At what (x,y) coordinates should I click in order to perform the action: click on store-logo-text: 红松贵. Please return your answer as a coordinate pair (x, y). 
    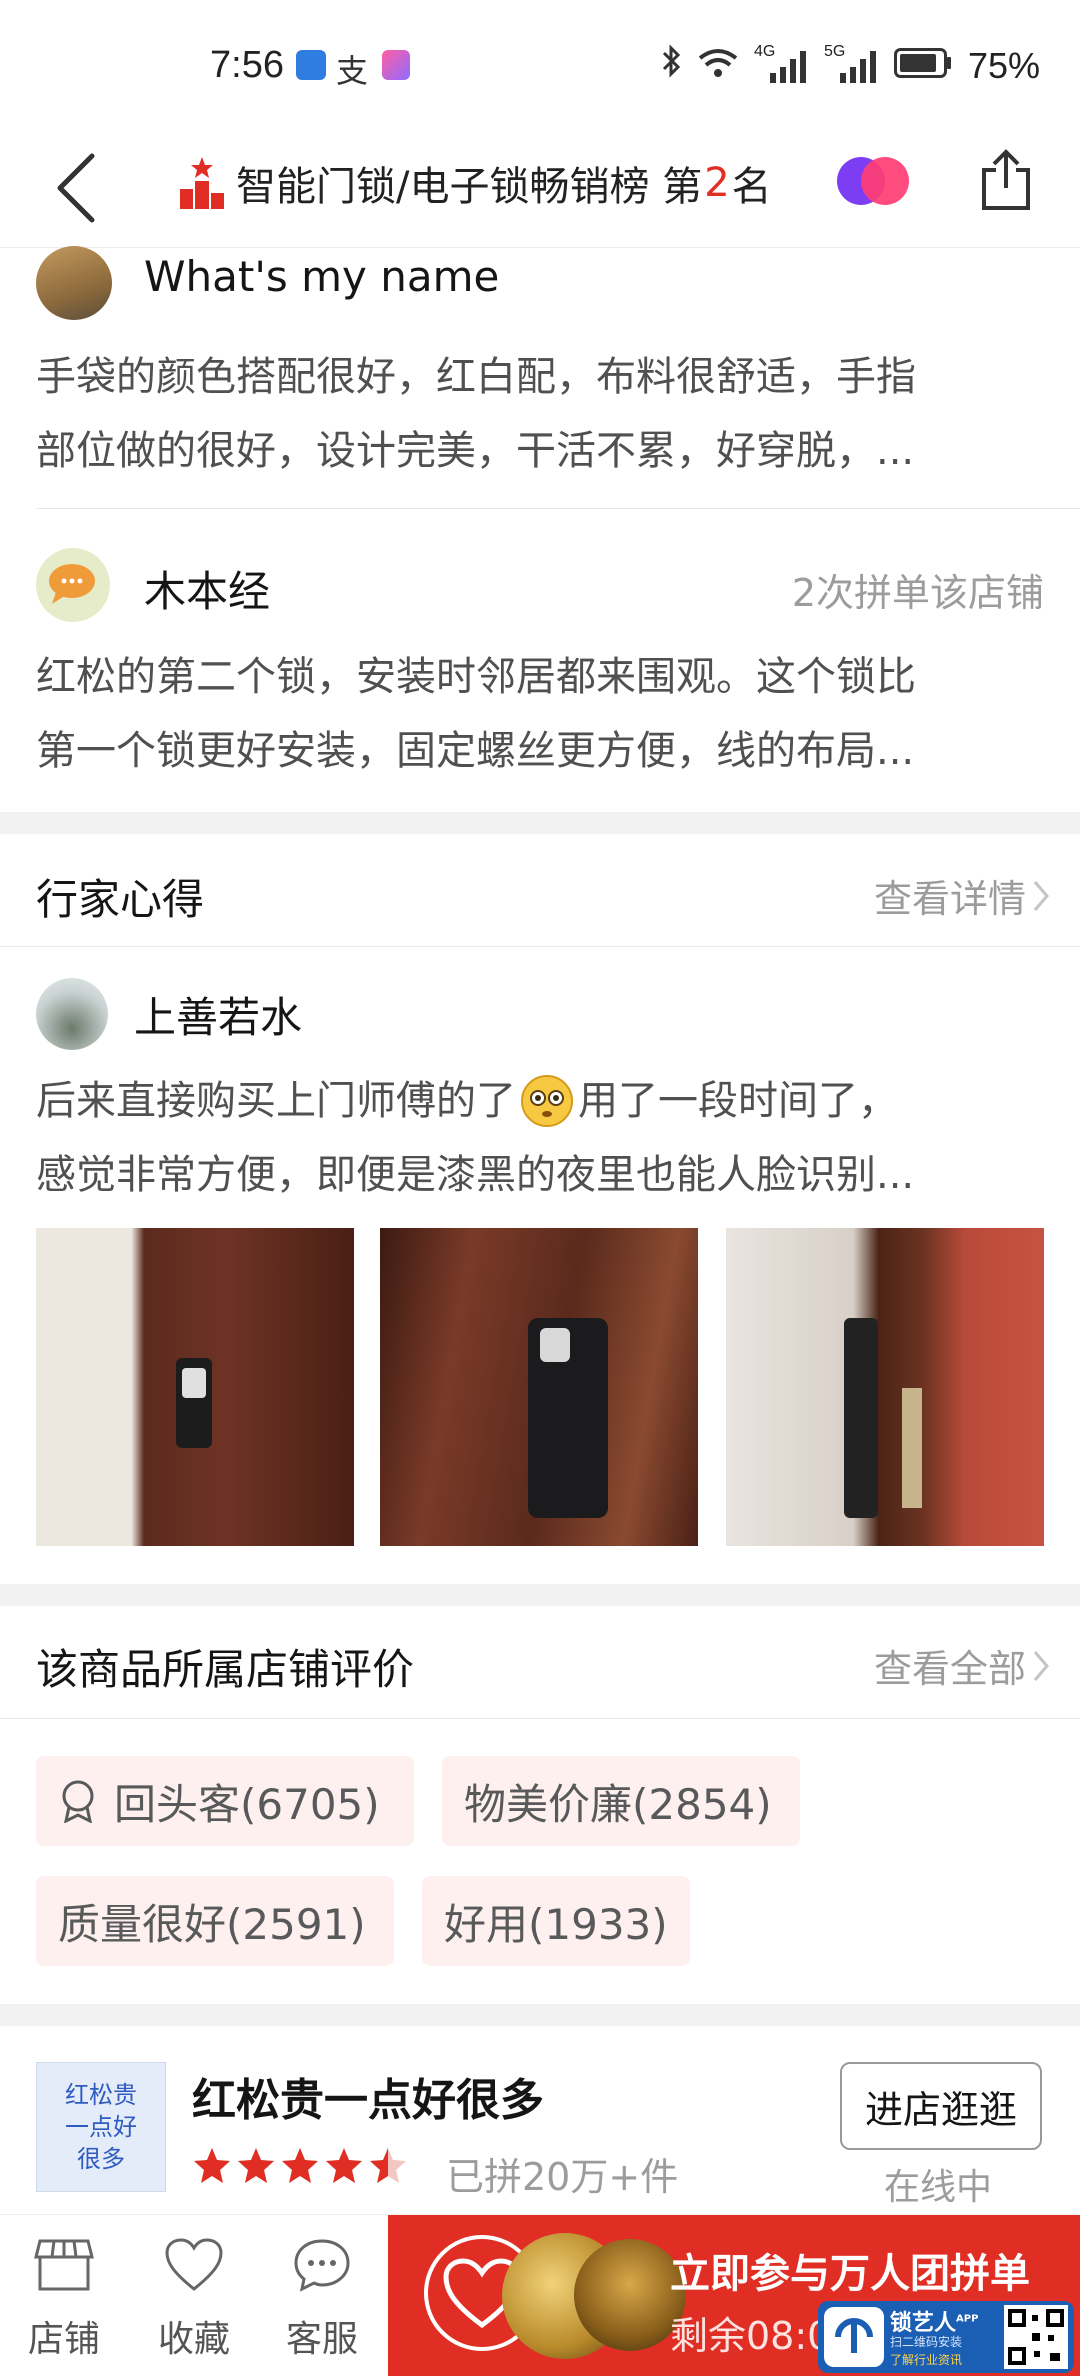
    Looking at the image, I should click on (101, 2095).